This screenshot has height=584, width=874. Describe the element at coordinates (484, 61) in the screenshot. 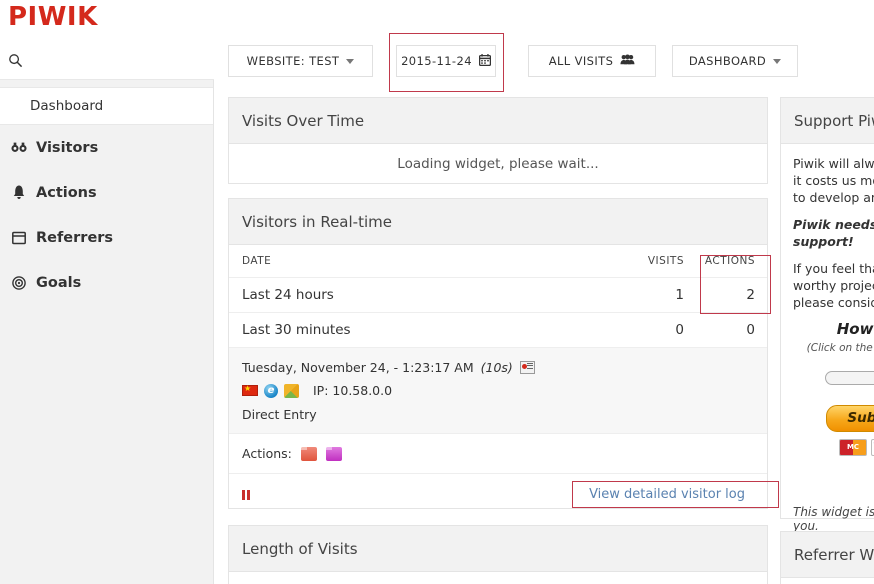

I see `calendar-icon` at that location.